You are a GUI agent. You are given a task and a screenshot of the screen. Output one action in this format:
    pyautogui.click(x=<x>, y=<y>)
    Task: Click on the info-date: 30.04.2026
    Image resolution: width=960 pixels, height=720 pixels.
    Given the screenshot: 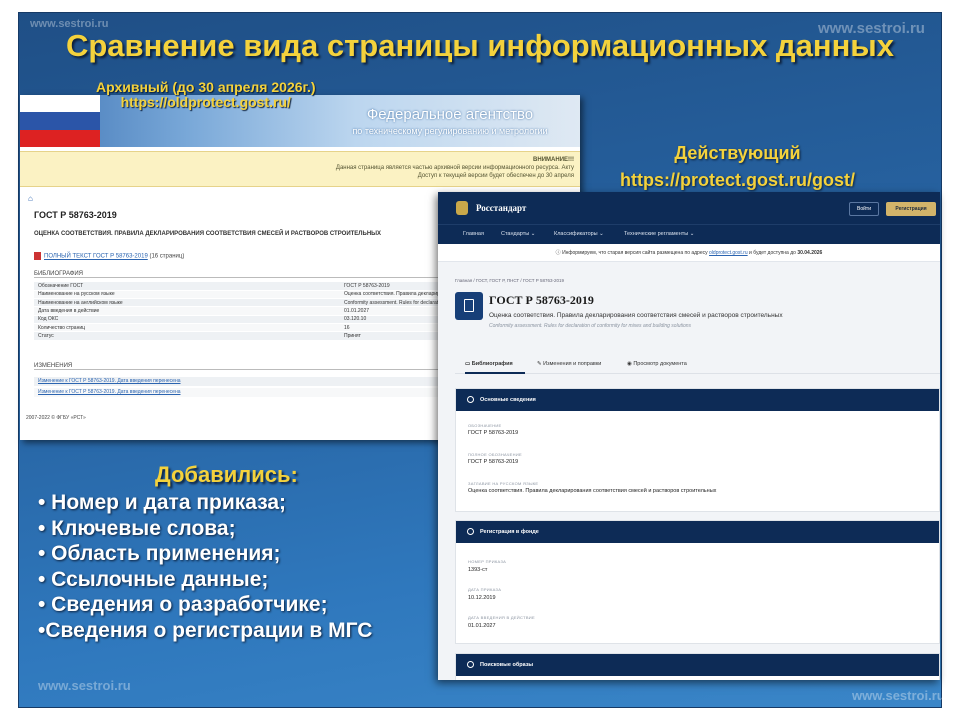 What is the action you would take?
    pyautogui.click(x=810, y=253)
    